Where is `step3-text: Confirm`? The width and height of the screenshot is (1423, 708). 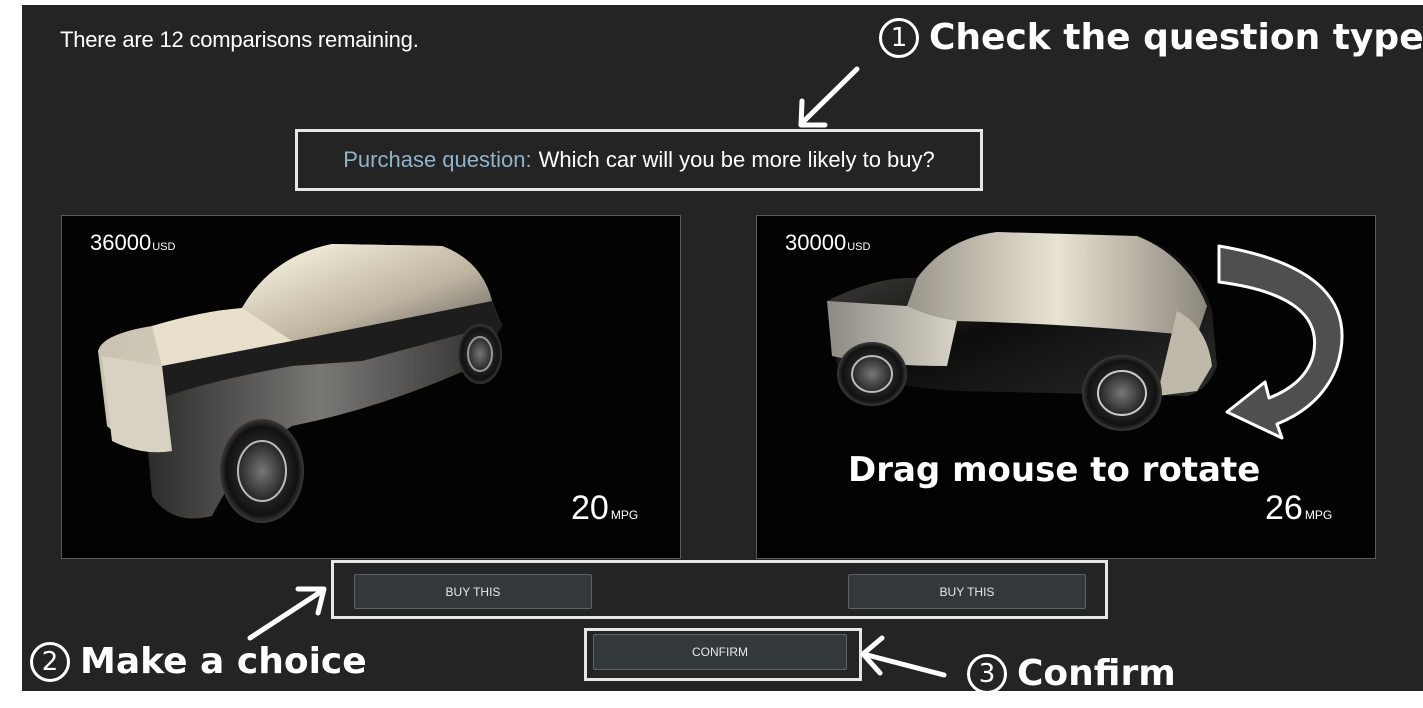 step3-text: Confirm is located at coordinates (1096, 672).